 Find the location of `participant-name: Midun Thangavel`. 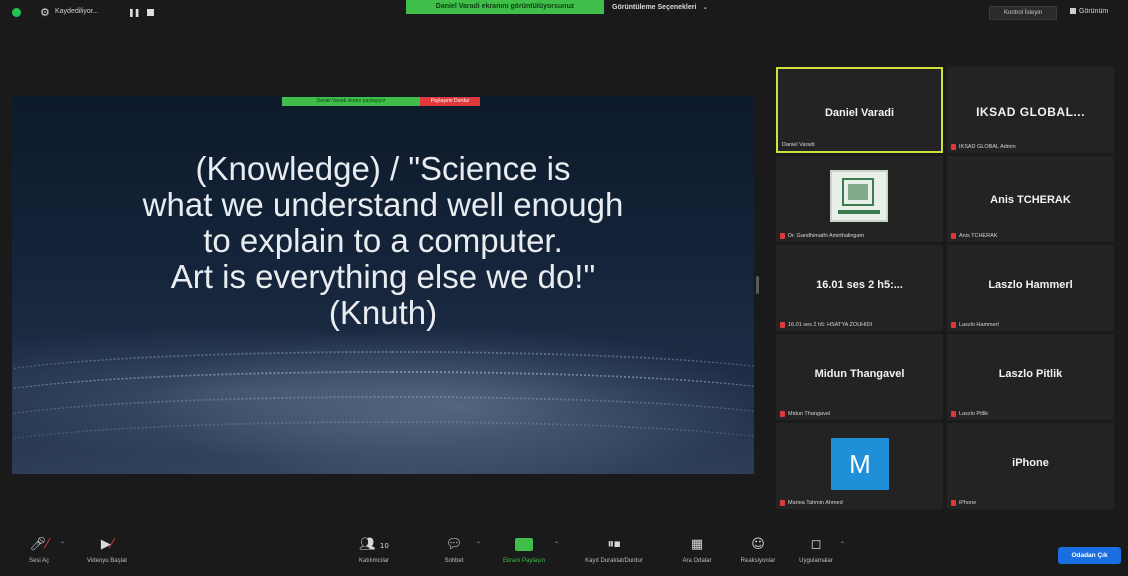

participant-name: Midun Thangavel is located at coordinates (859, 374).